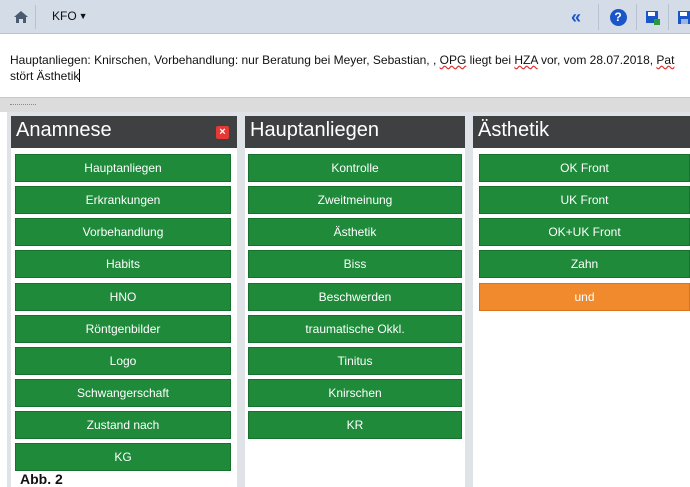 The height and width of the screenshot is (487, 690). I want to click on list-item-selected: und, so click(584, 297).